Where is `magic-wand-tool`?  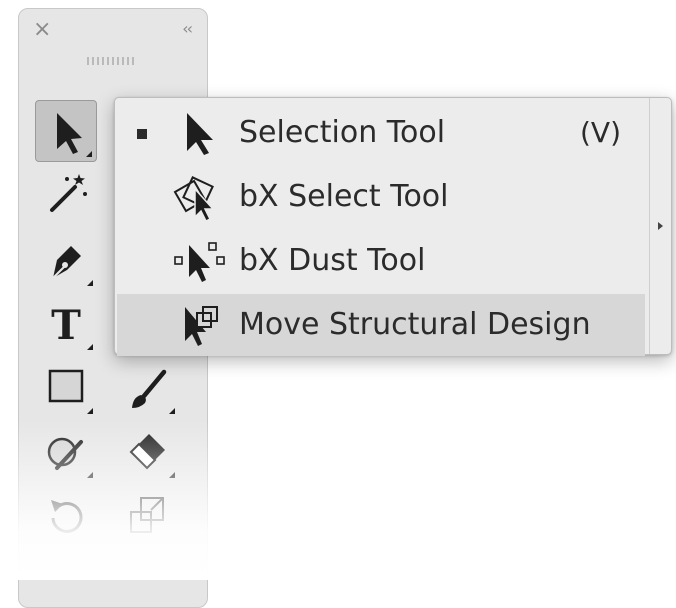 magic-wand-tool is located at coordinates (66, 195).